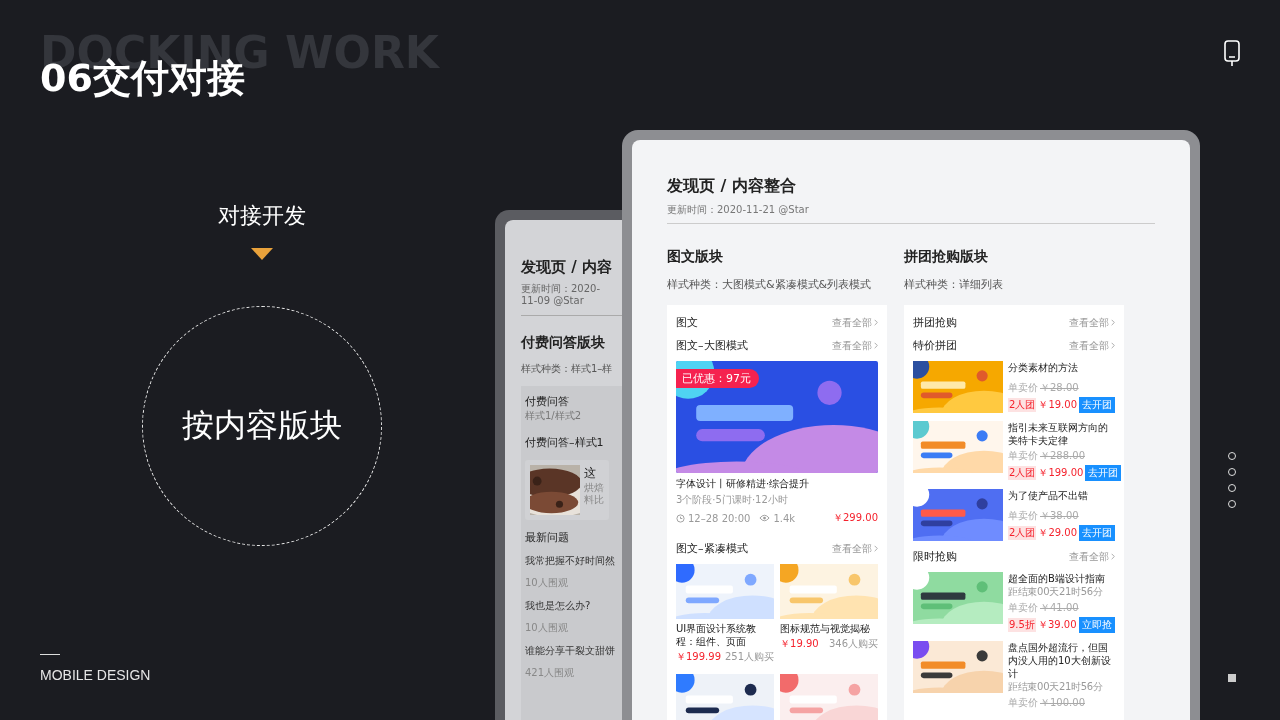 This screenshot has width=1280, height=720. I want to click on page-title: 发现页 / 内容整合, so click(732, 186).